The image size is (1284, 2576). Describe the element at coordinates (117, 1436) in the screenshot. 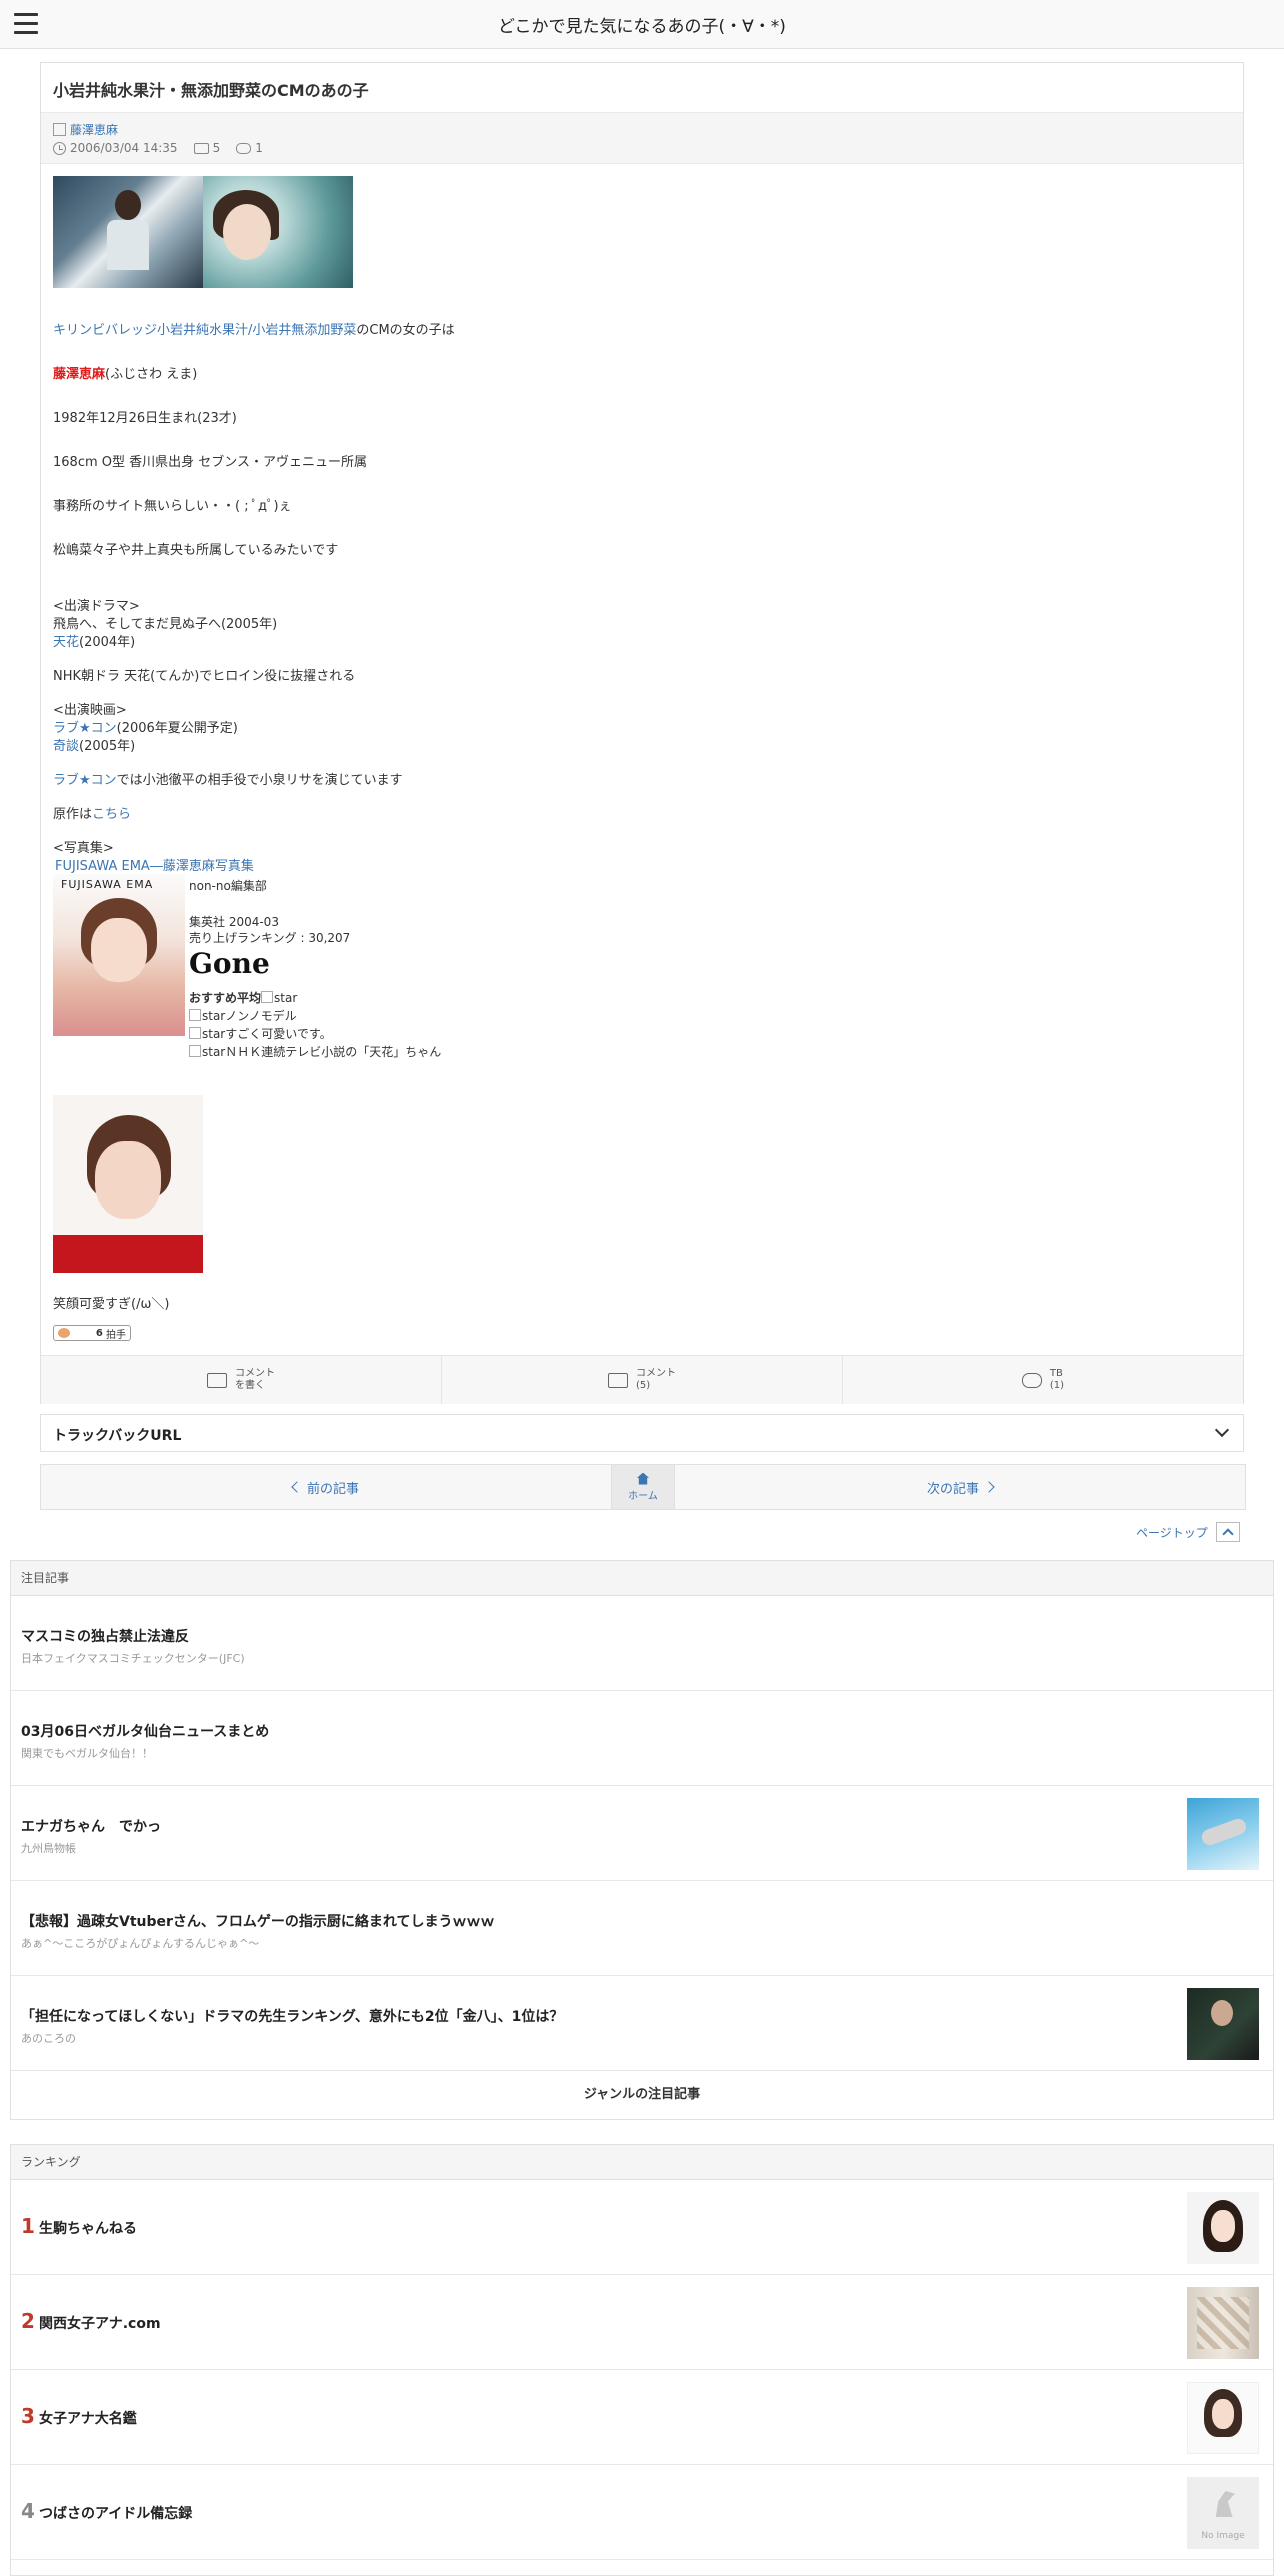

I see `trackback-url-label: トラックバックURL` at that location.